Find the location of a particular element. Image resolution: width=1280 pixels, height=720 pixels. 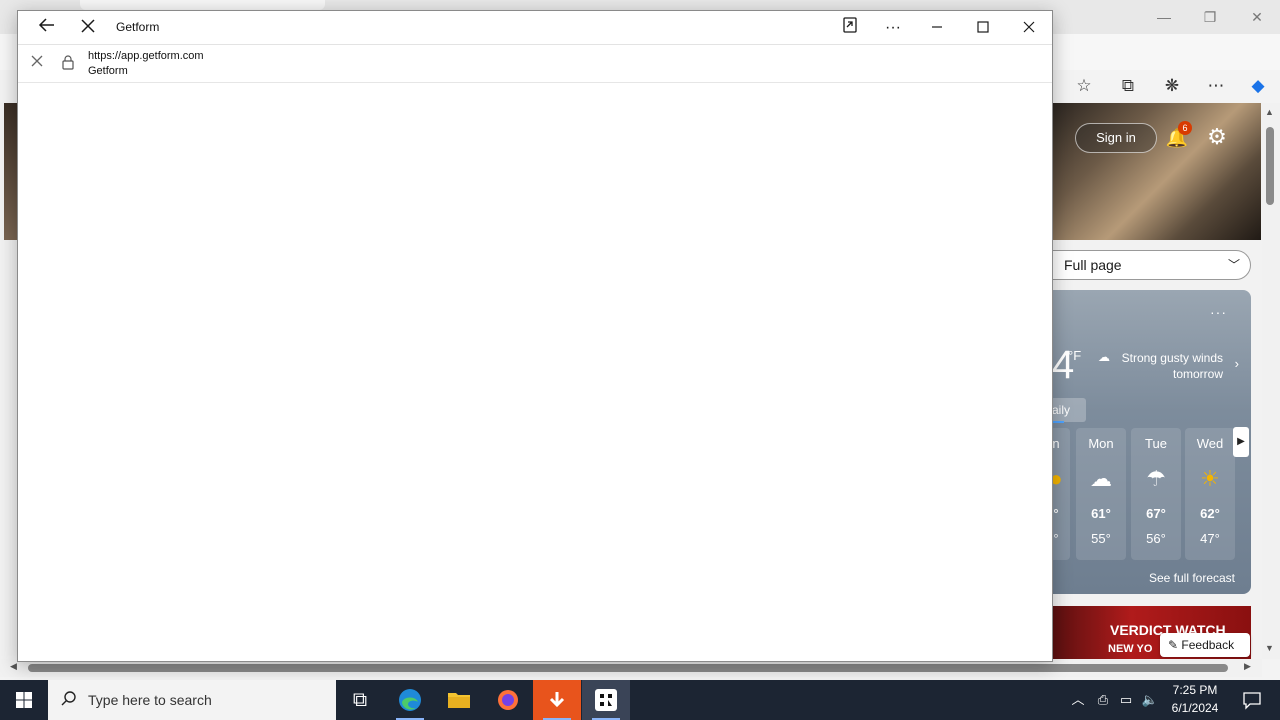

forecast-day-low: 55° is located at coordinates (1101, 538).